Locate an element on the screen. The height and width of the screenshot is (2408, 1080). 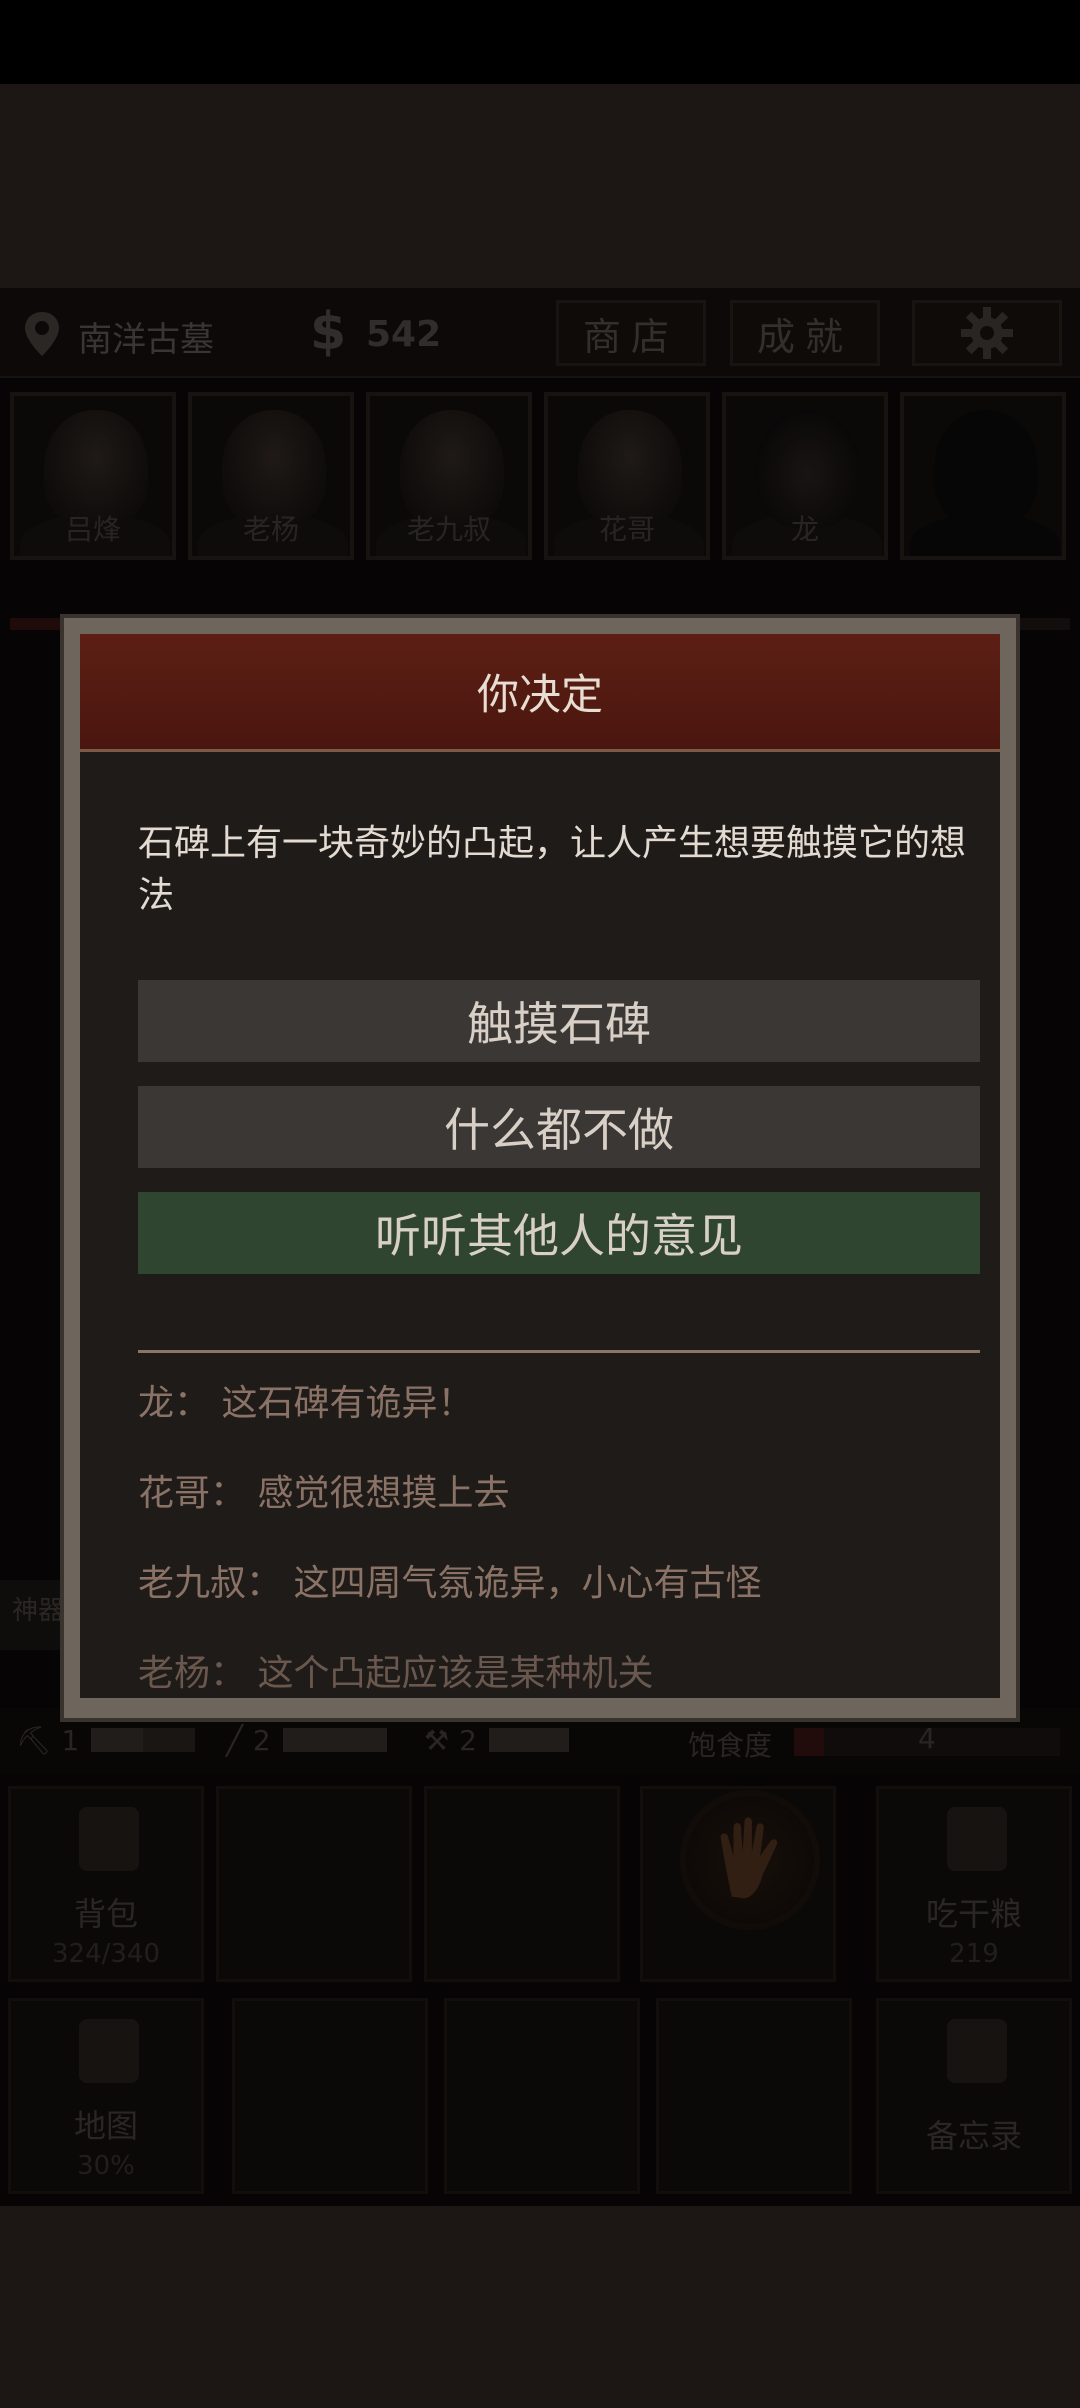
dialog-message: 石碑上有一块奇妙的凸起，让人产生想要触摸它的想法 is located at coordinates (552, 869).